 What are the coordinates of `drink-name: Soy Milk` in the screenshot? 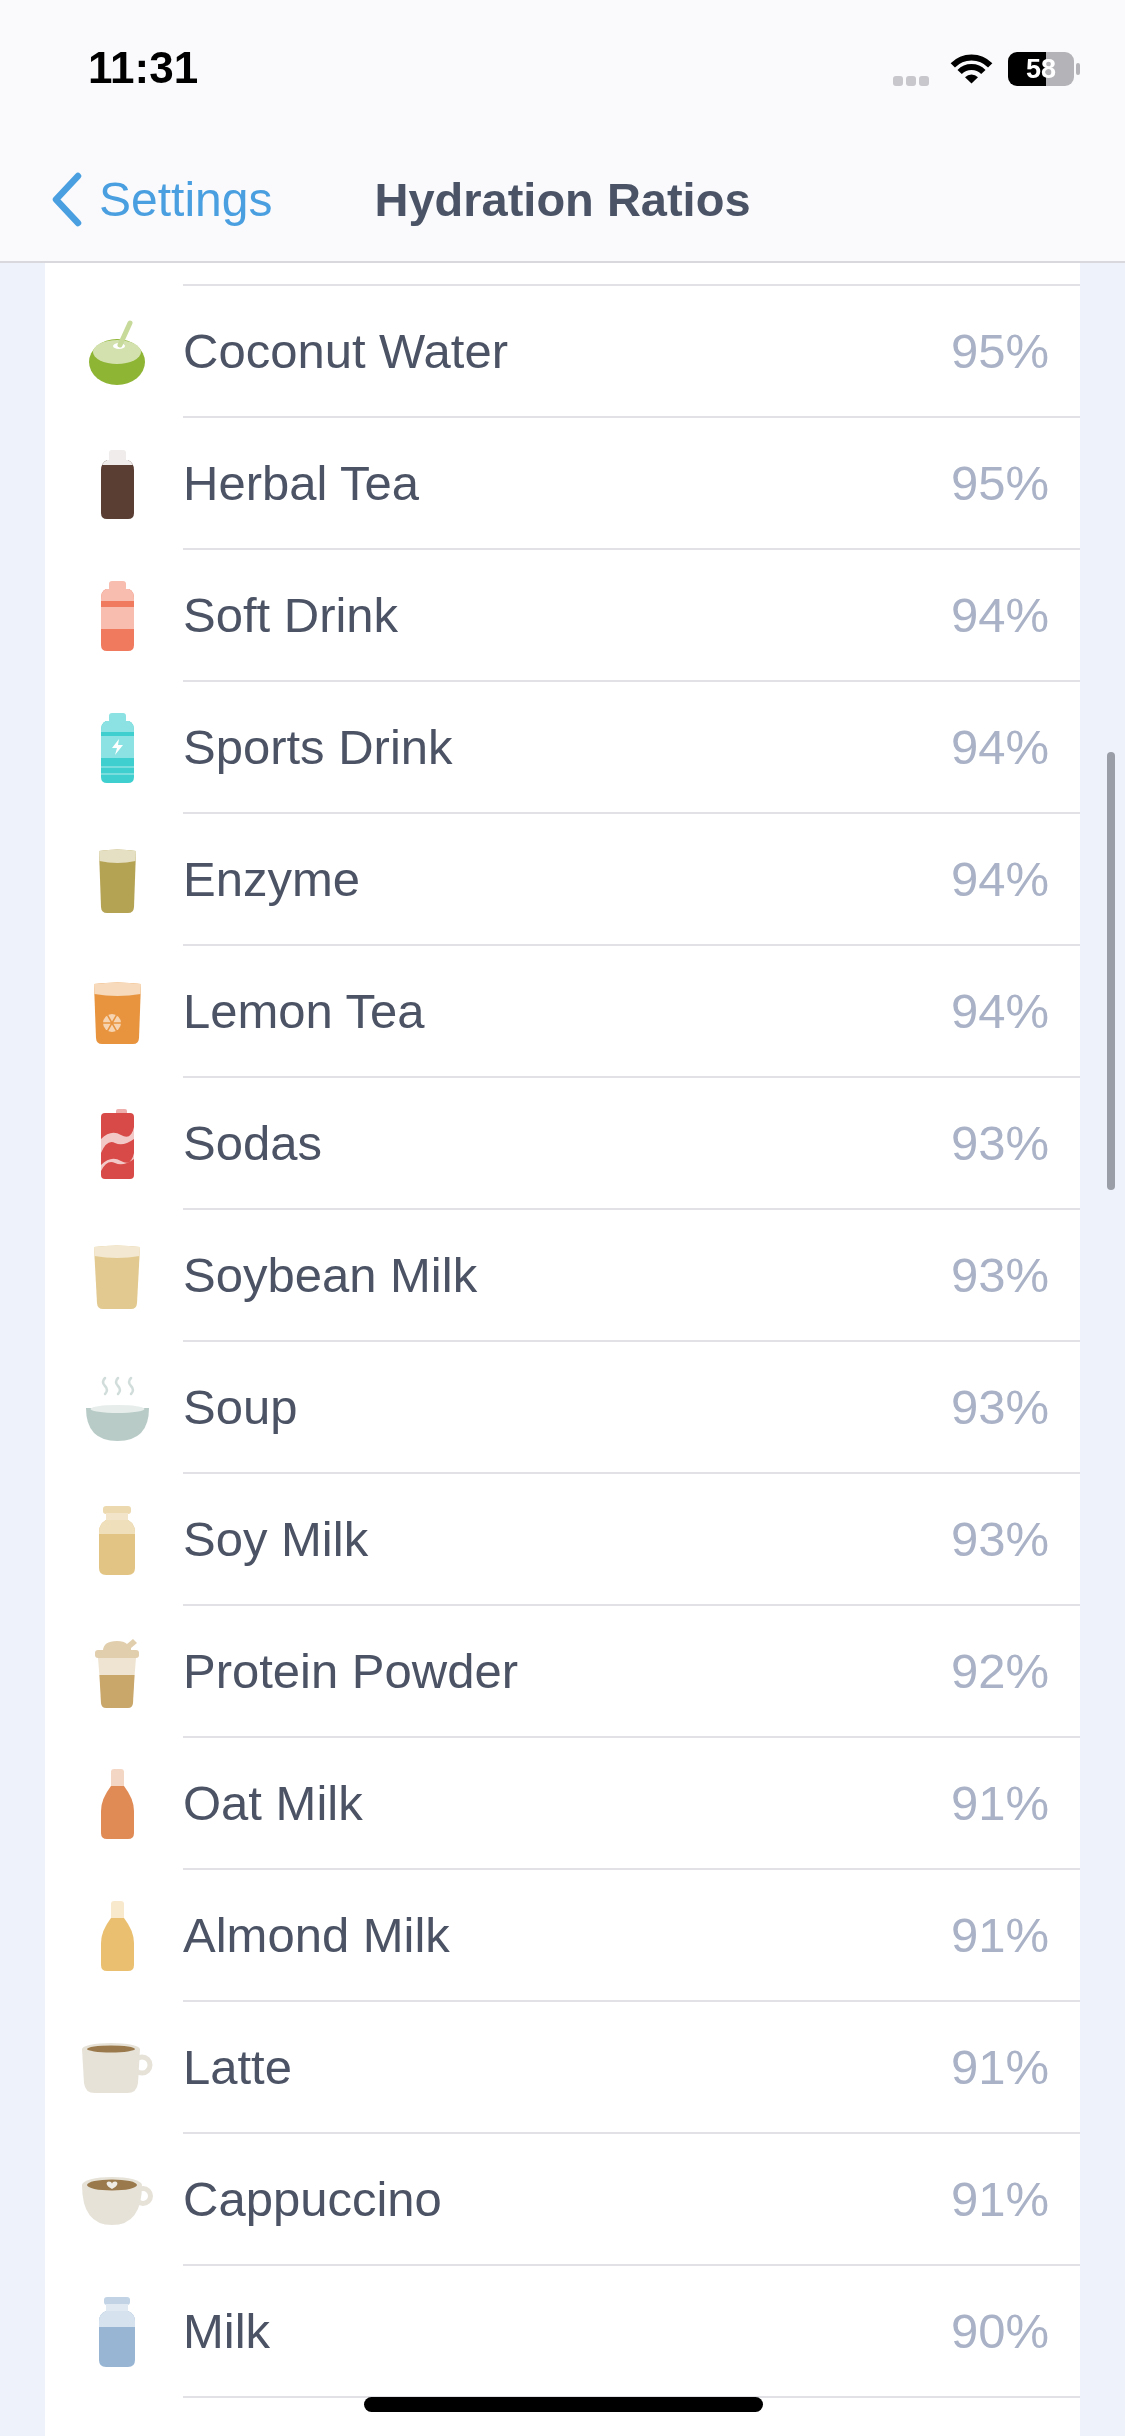 It's located at (276, 1539).